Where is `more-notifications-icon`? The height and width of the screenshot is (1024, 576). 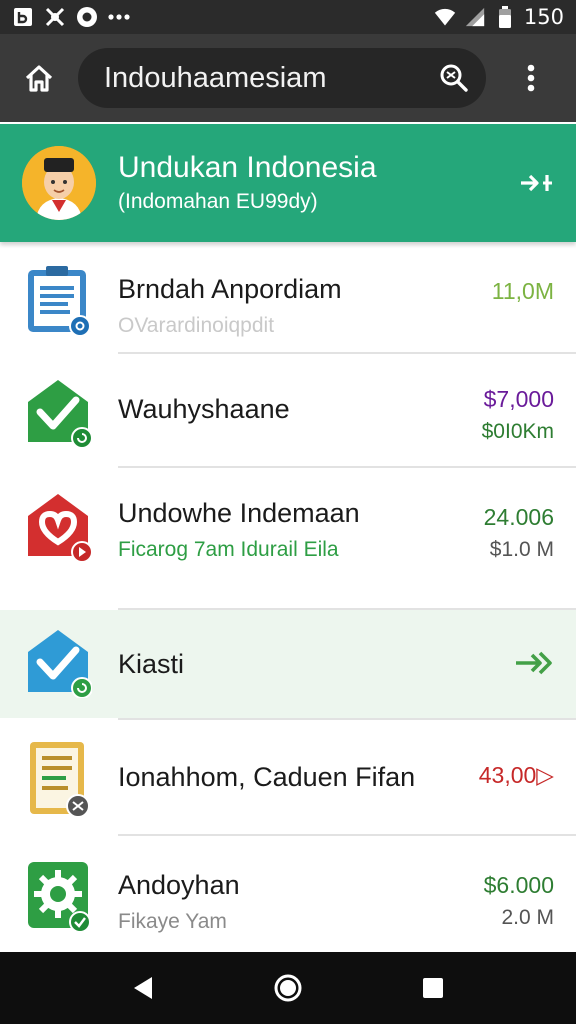 more-notifications-icon is located at coordinates (119, 17).